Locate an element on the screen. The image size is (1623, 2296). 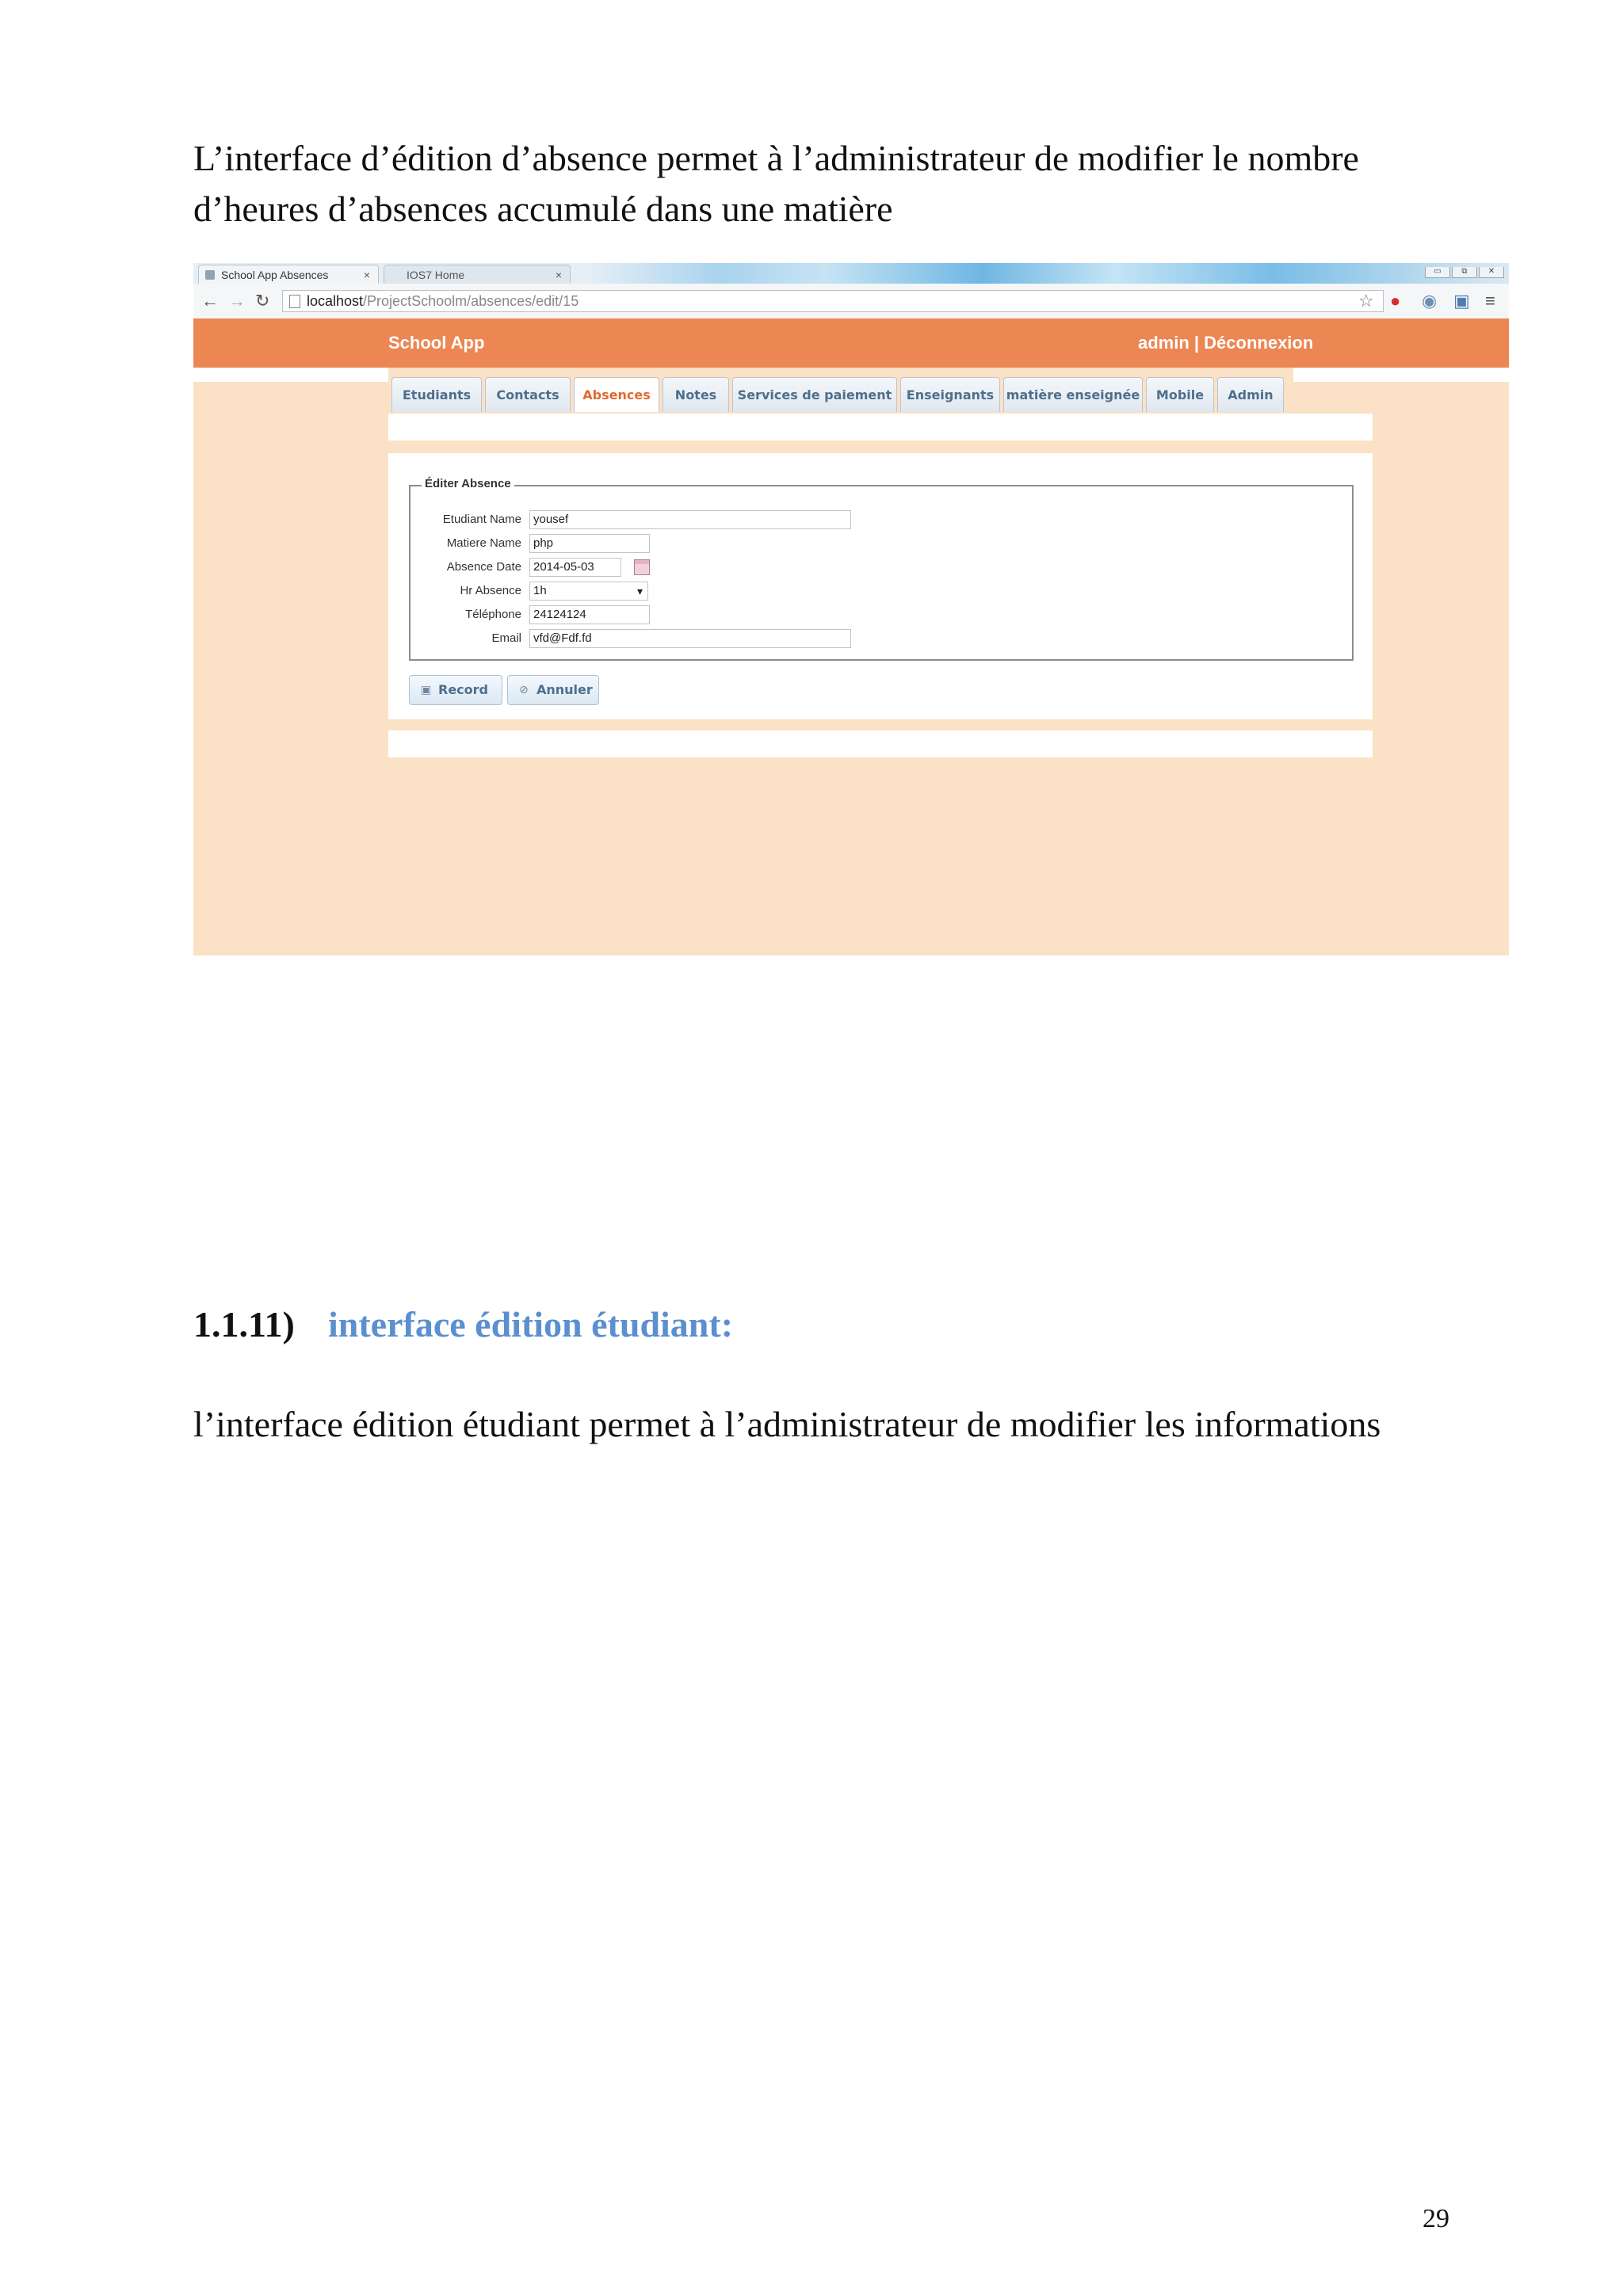
restore-icon: ⧉ is located at coordinates (1464, 272).